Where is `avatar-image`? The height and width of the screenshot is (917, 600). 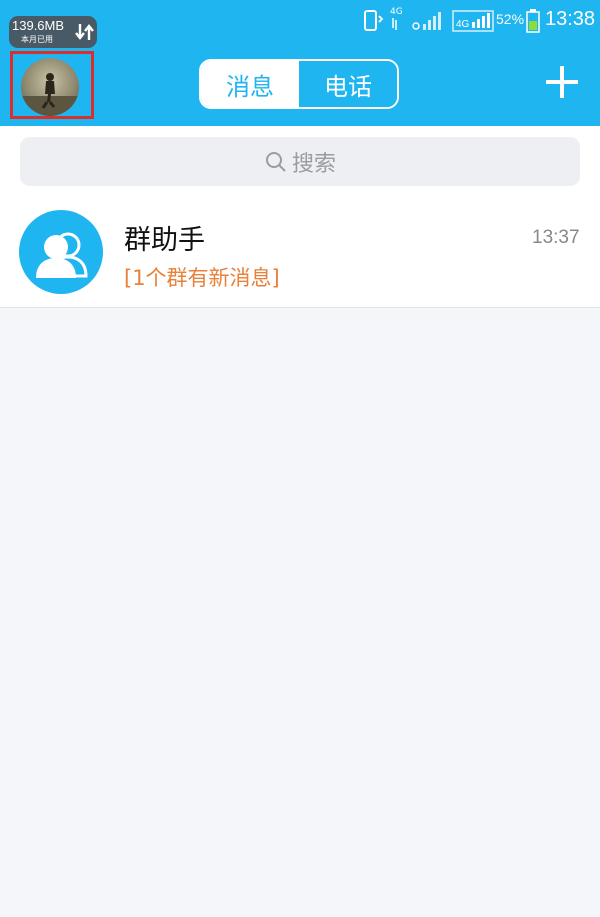 avatar-image is located at coordinates (50, 94).